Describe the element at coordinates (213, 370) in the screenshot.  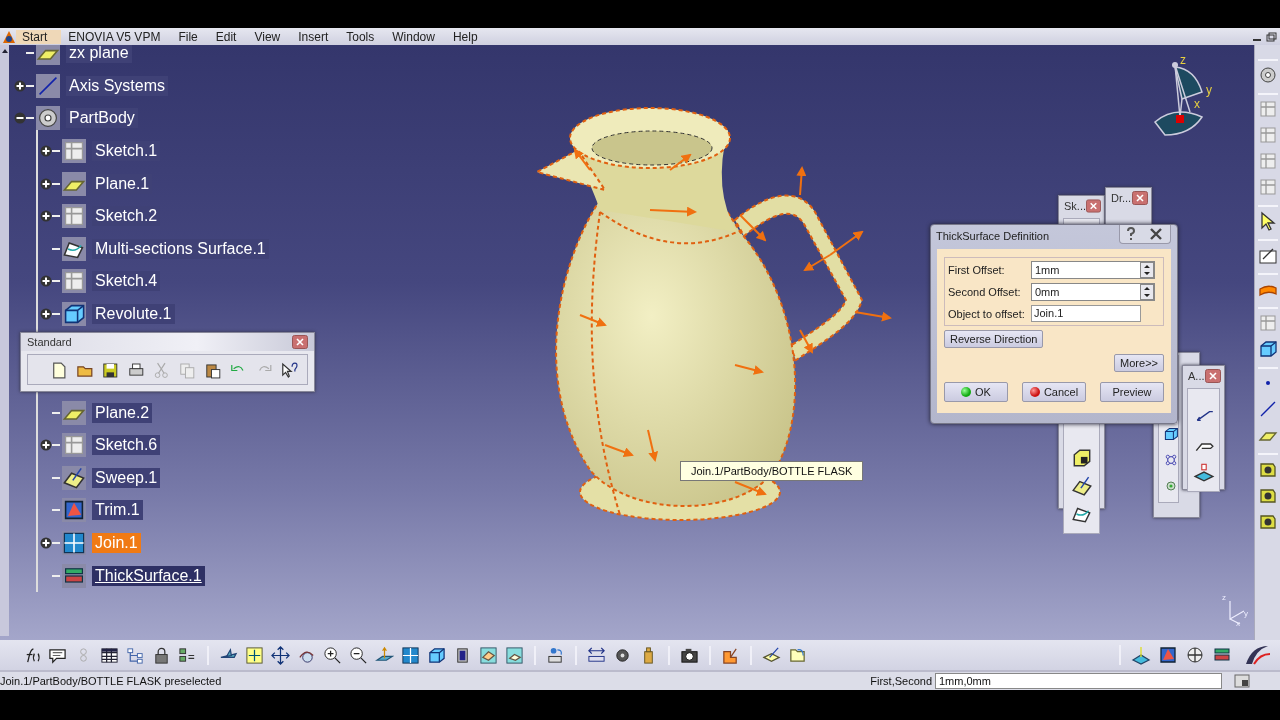
I see `paste-icon` at that location.